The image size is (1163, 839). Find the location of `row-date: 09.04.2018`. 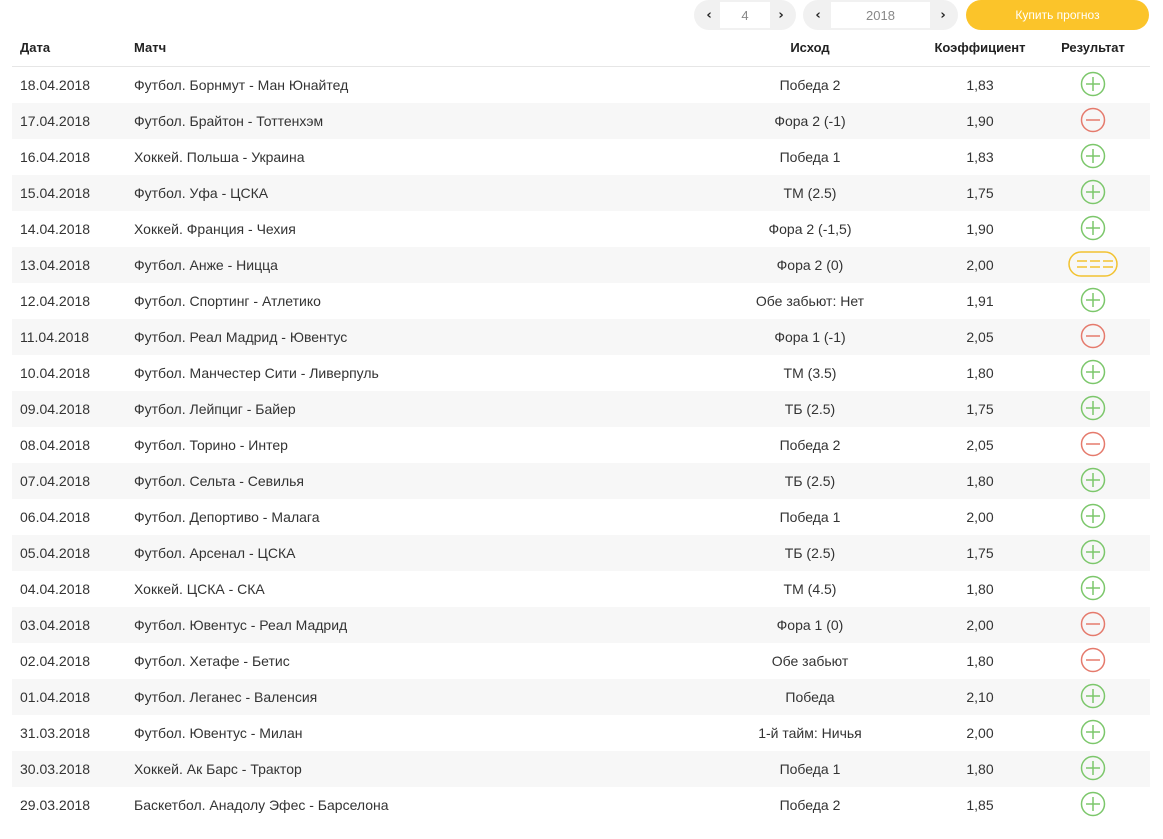

row-date: 09.04.2018 is located at coordinates (55, 409).